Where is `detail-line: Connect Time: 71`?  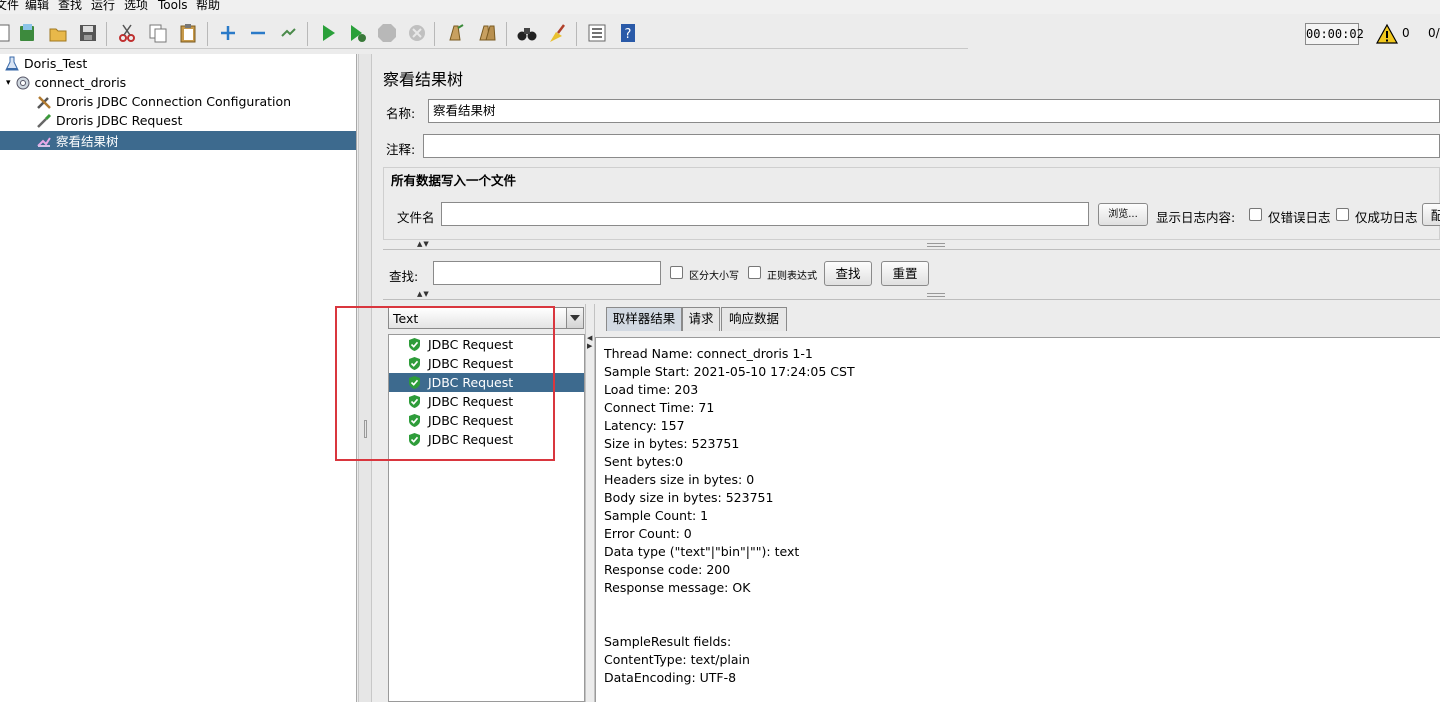 detail-line: Connect Time: 71 is located at coordinates (659, 407).